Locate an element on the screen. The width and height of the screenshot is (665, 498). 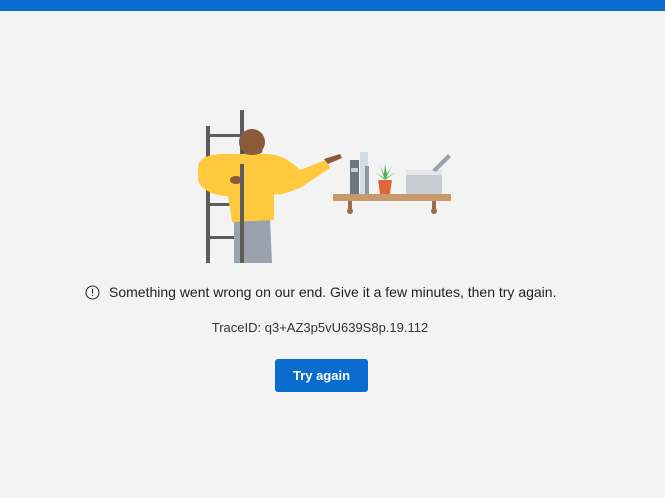
plant is located at coordinates (385, 179).